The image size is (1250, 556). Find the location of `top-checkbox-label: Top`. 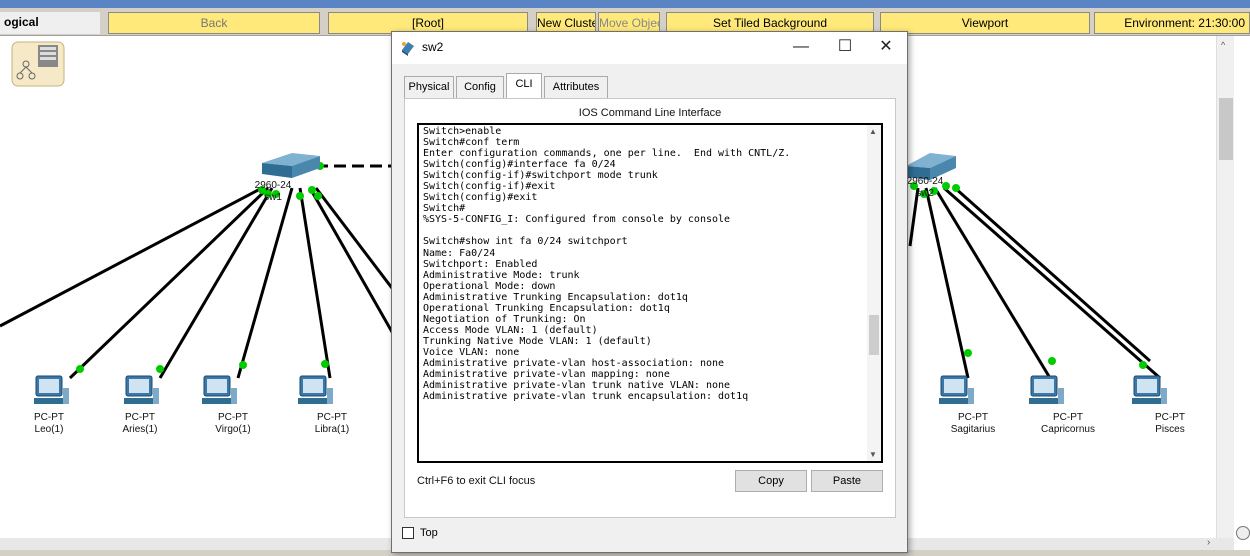

top-checkbox-label: Top is located at coordinates (429, 533).